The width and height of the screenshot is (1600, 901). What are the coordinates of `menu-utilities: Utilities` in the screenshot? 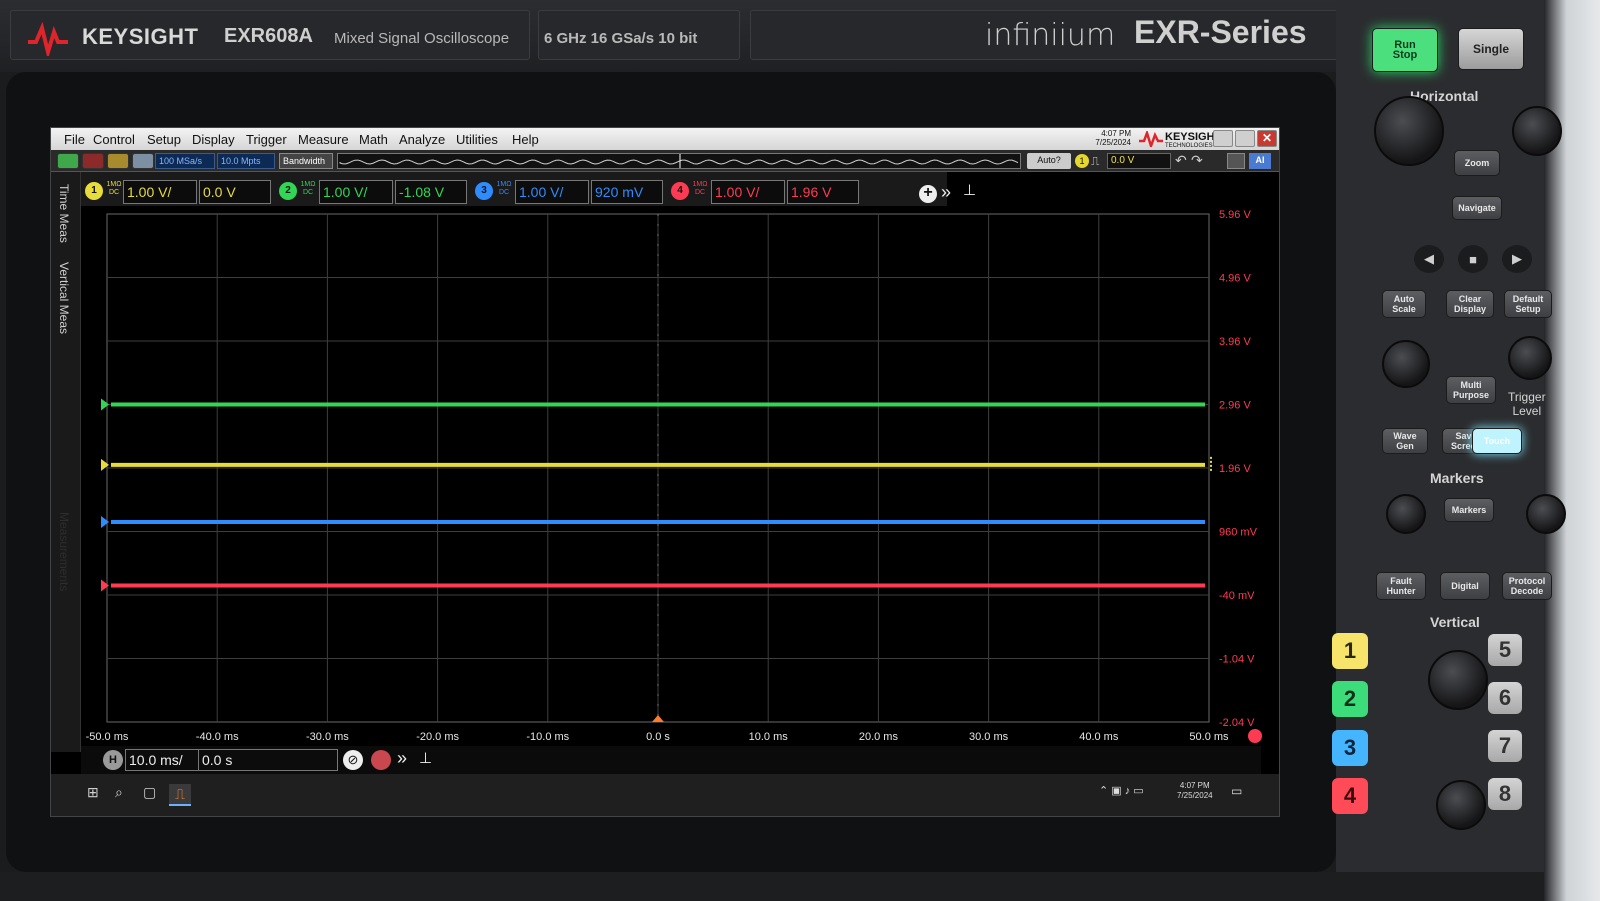 It's located at (477, 139).